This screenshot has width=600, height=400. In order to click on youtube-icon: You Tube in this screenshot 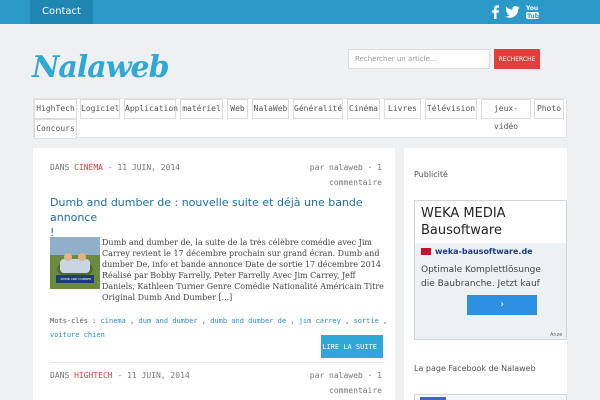, I will do `click(532, 11)`.